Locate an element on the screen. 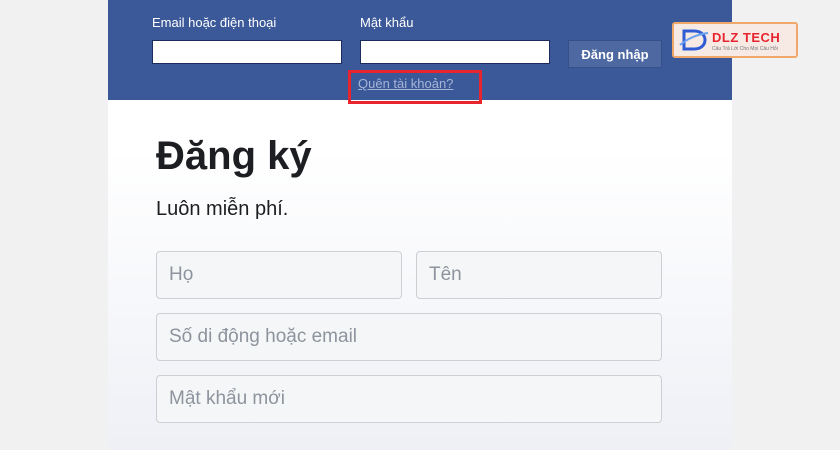 The height and width of the screenshot is (450, 840). email-input is located at coordinates (247, 52).